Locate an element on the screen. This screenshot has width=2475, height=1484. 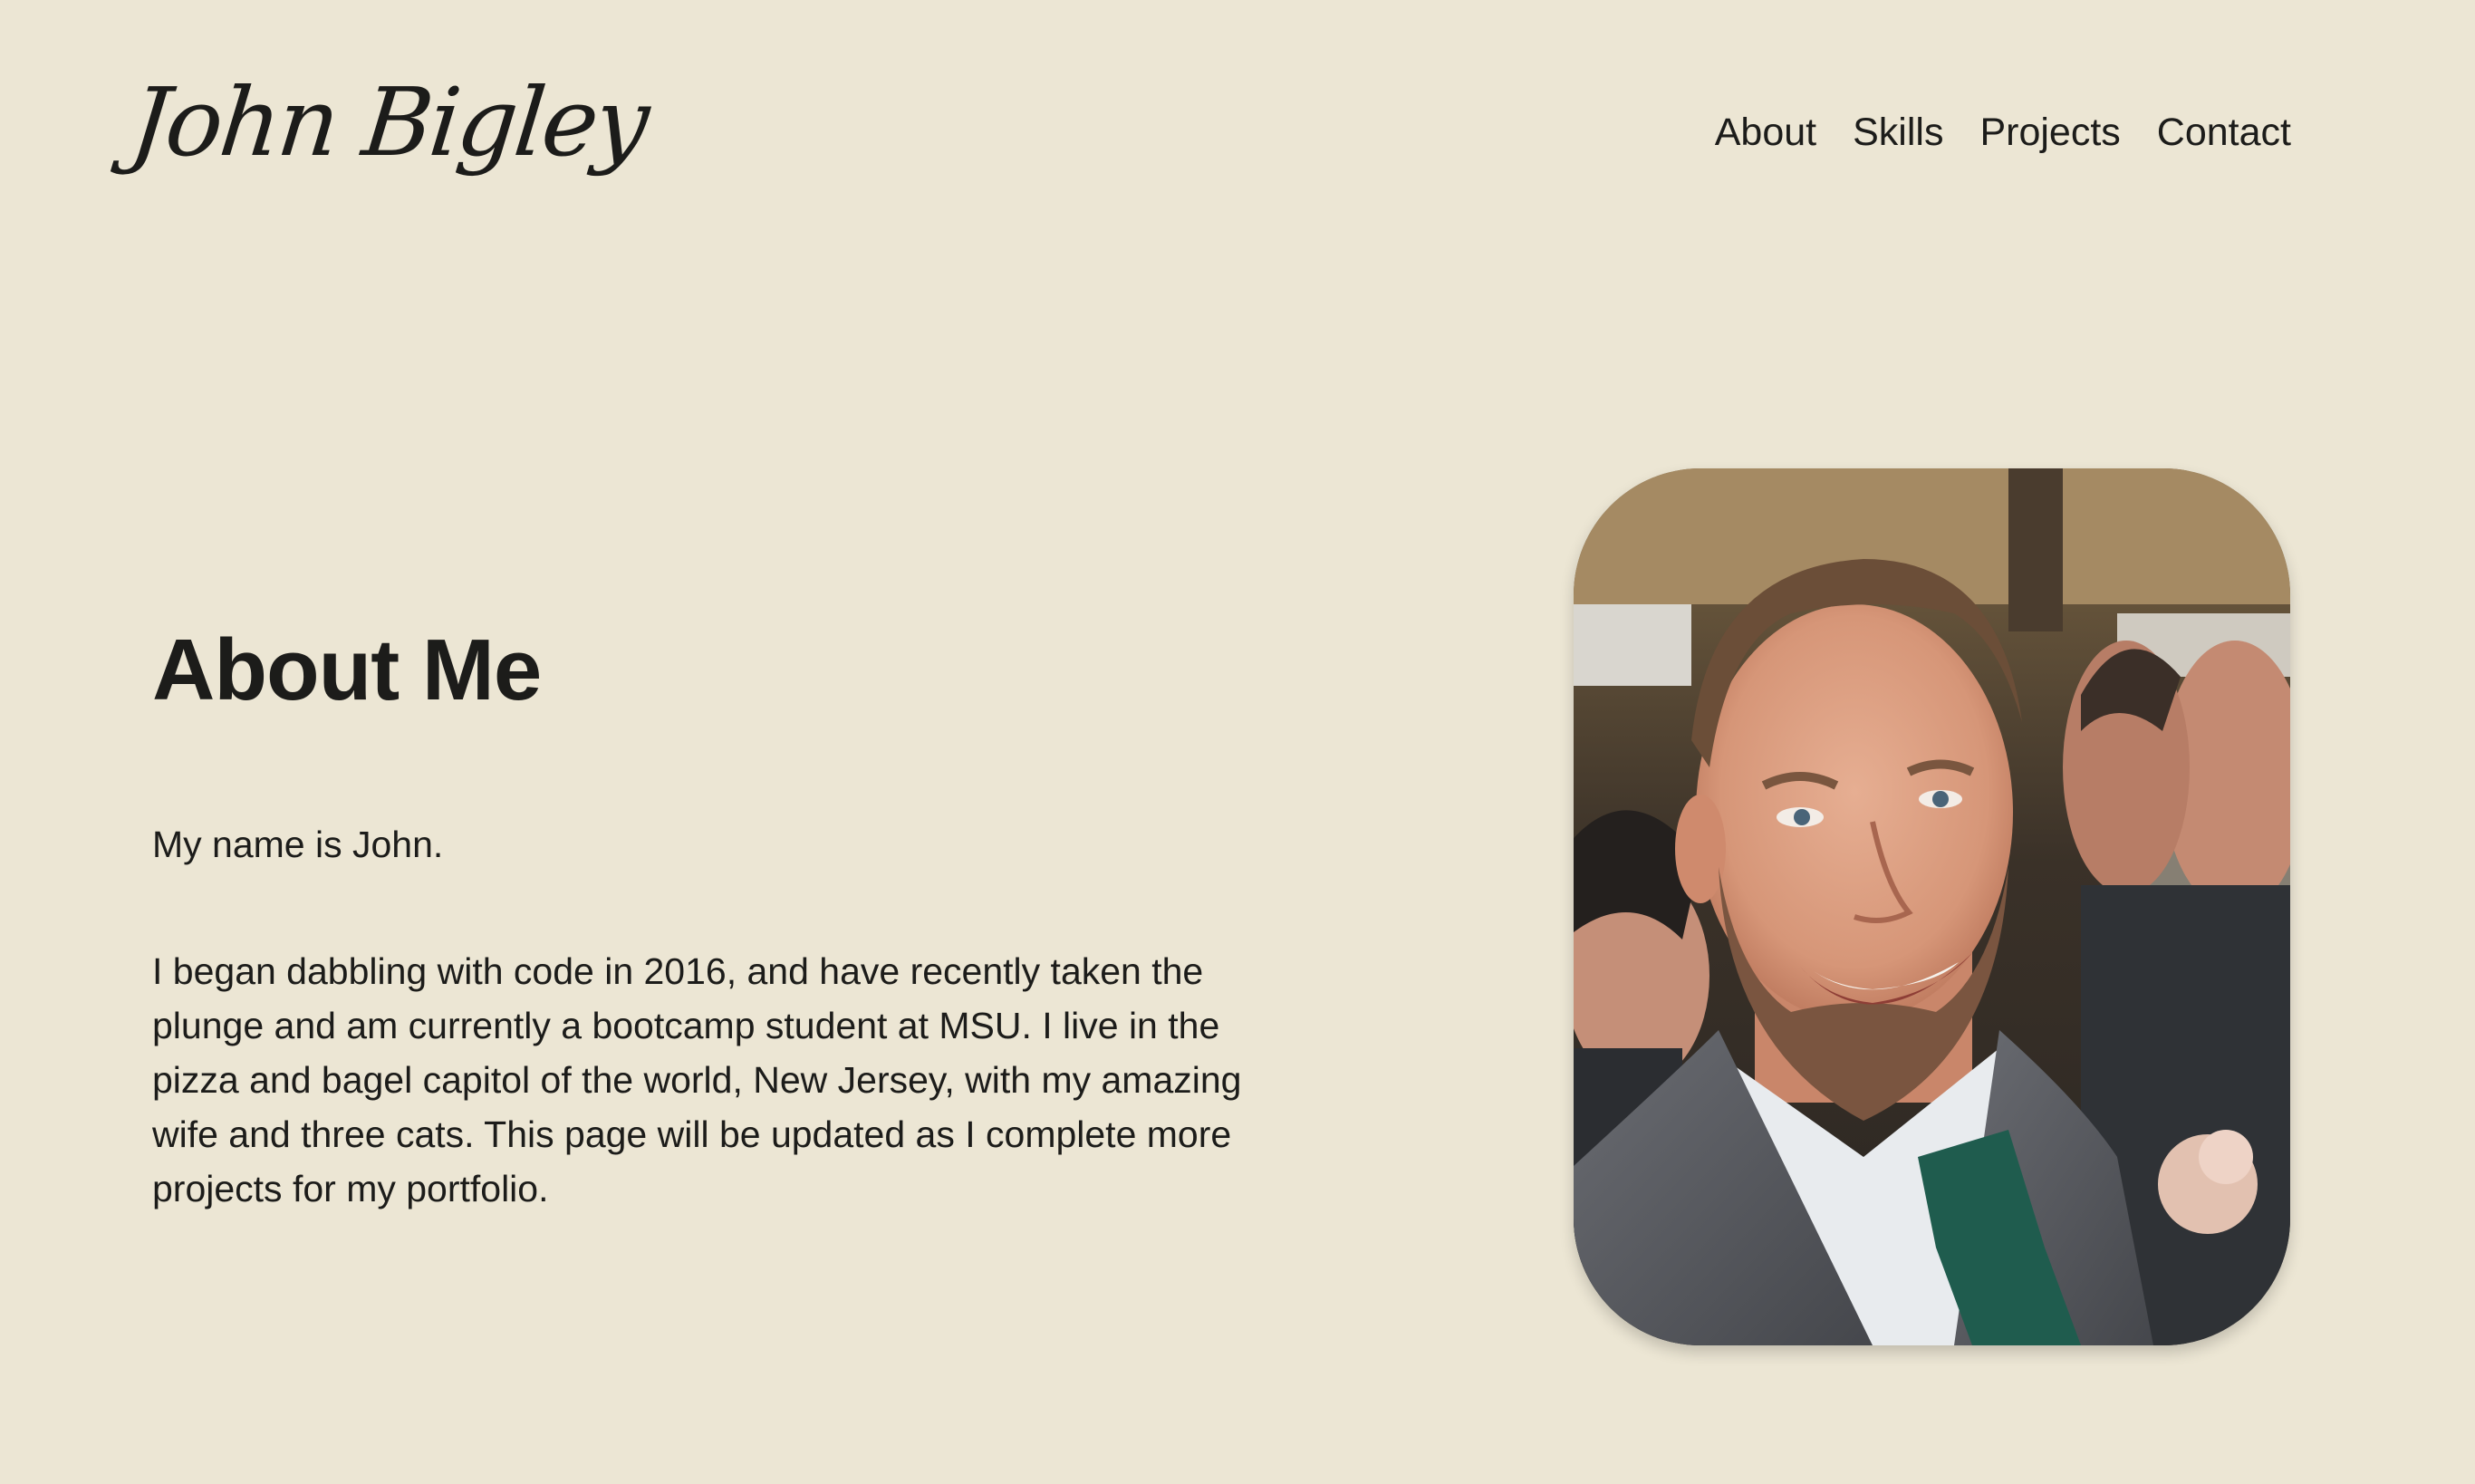
main-nav: About Skills Projects Contact is located at coordinates (2003, 132).